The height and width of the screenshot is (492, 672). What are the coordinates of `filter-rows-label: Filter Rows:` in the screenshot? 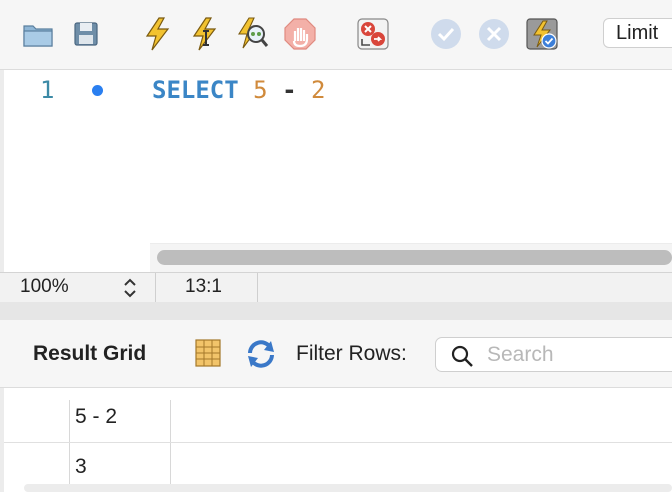 It's located at (351, 353).